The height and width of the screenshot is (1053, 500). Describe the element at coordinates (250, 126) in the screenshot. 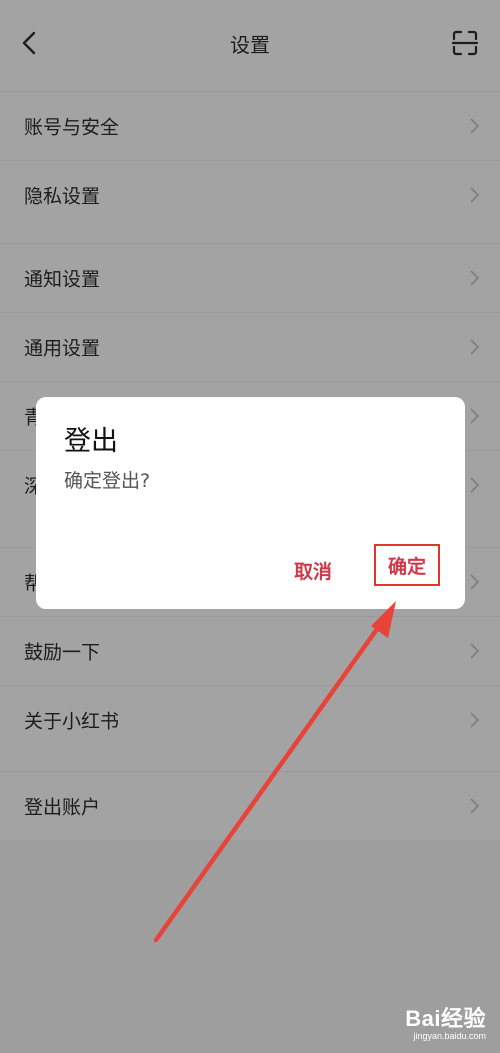

I see `settings-item-account-security: 账号与安全` at that location.